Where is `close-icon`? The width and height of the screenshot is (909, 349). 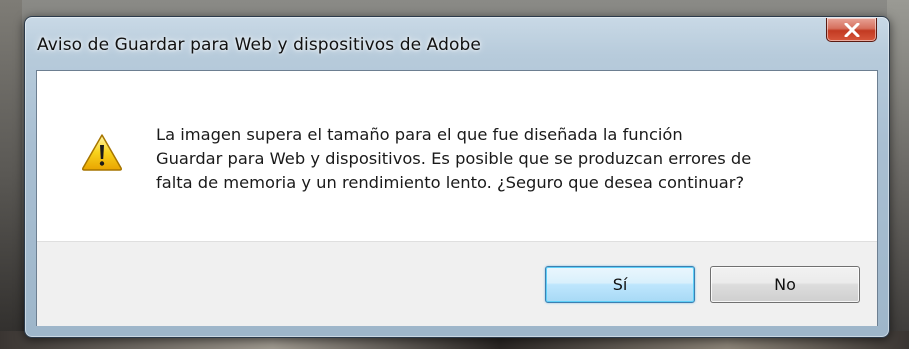 close-icon is located at coordinates (852, 29).